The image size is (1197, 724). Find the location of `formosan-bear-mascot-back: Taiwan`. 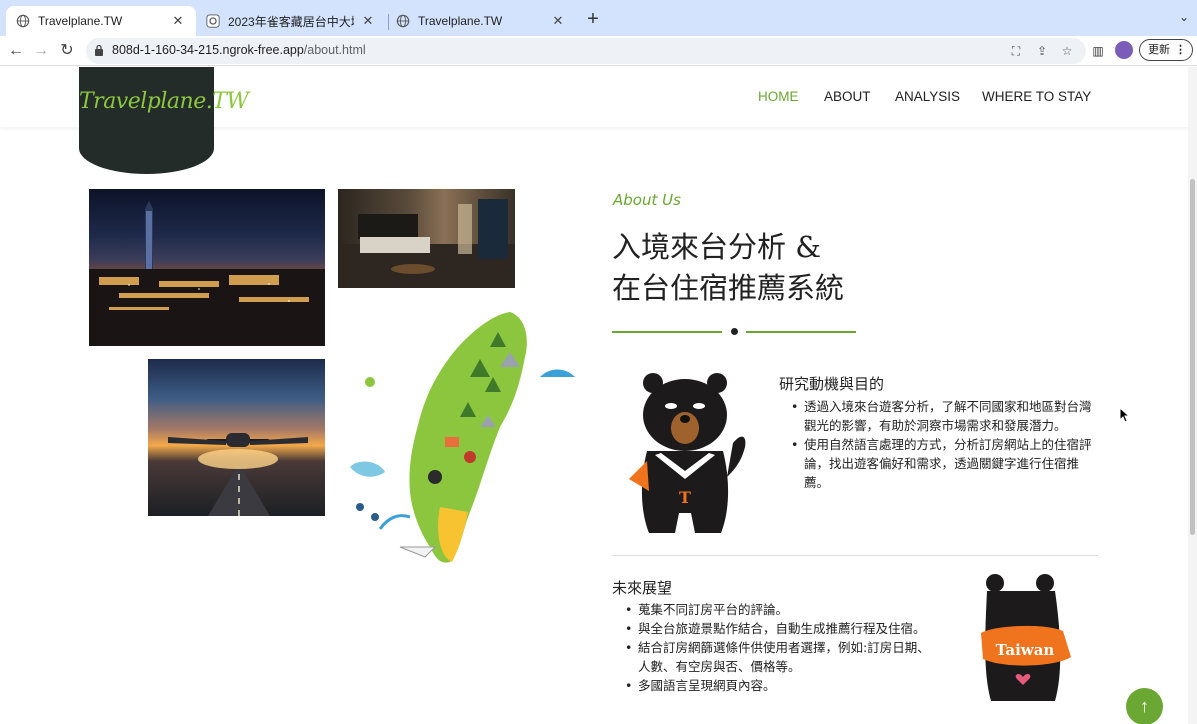

formosan-bear-mascot-back: Taiwan is located at coordinates (1026, 637).